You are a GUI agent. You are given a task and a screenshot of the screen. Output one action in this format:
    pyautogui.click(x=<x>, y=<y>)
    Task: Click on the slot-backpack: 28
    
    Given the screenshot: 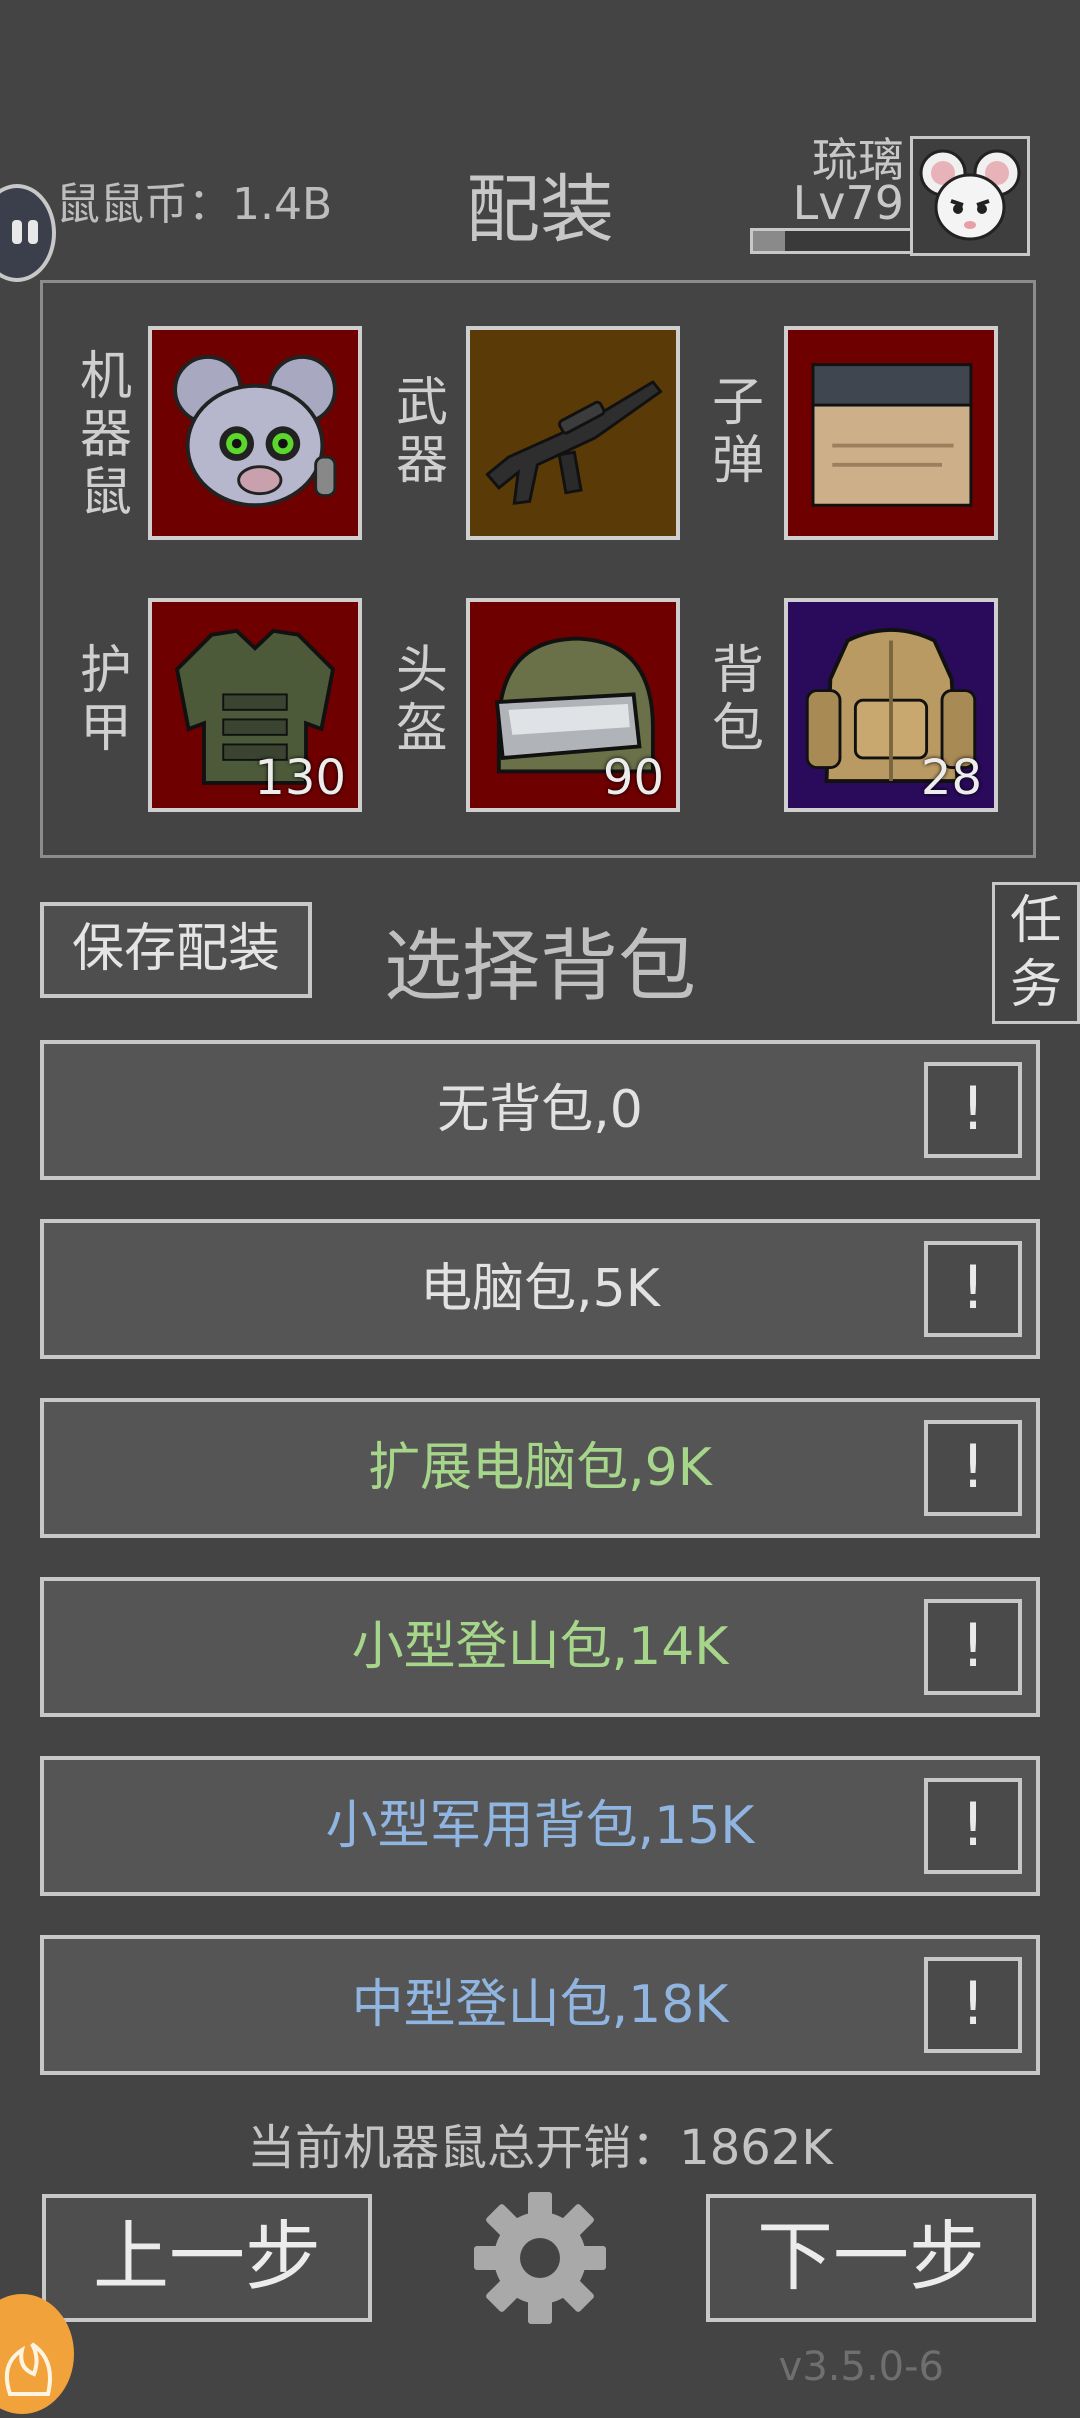 What is the action you would take?
    pyautogui.click(x=891, y=705)
    